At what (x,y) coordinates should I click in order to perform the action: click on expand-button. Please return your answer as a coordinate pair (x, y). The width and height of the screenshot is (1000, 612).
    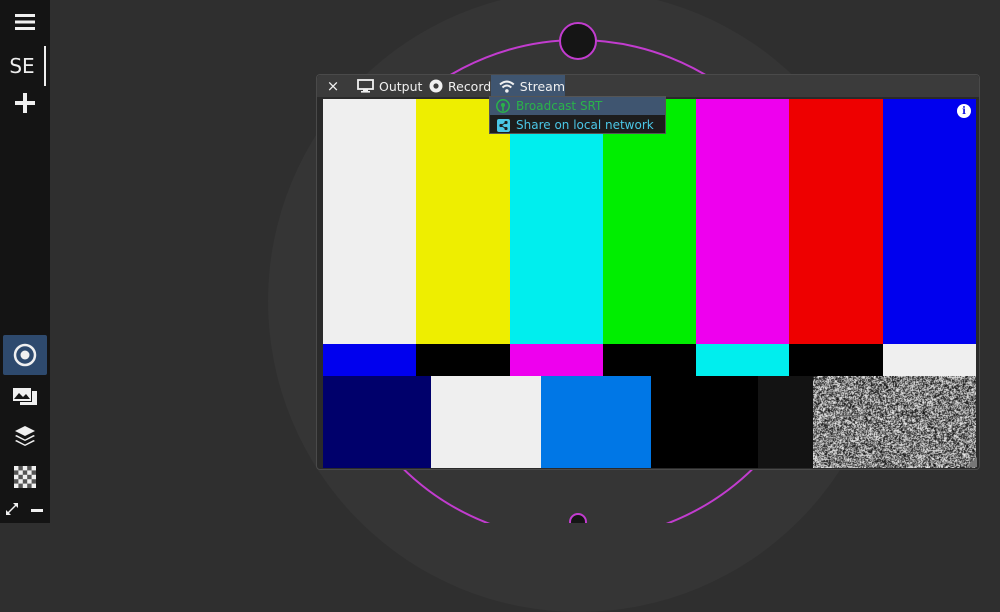
    Looking at the image, I should click on (12, 509).